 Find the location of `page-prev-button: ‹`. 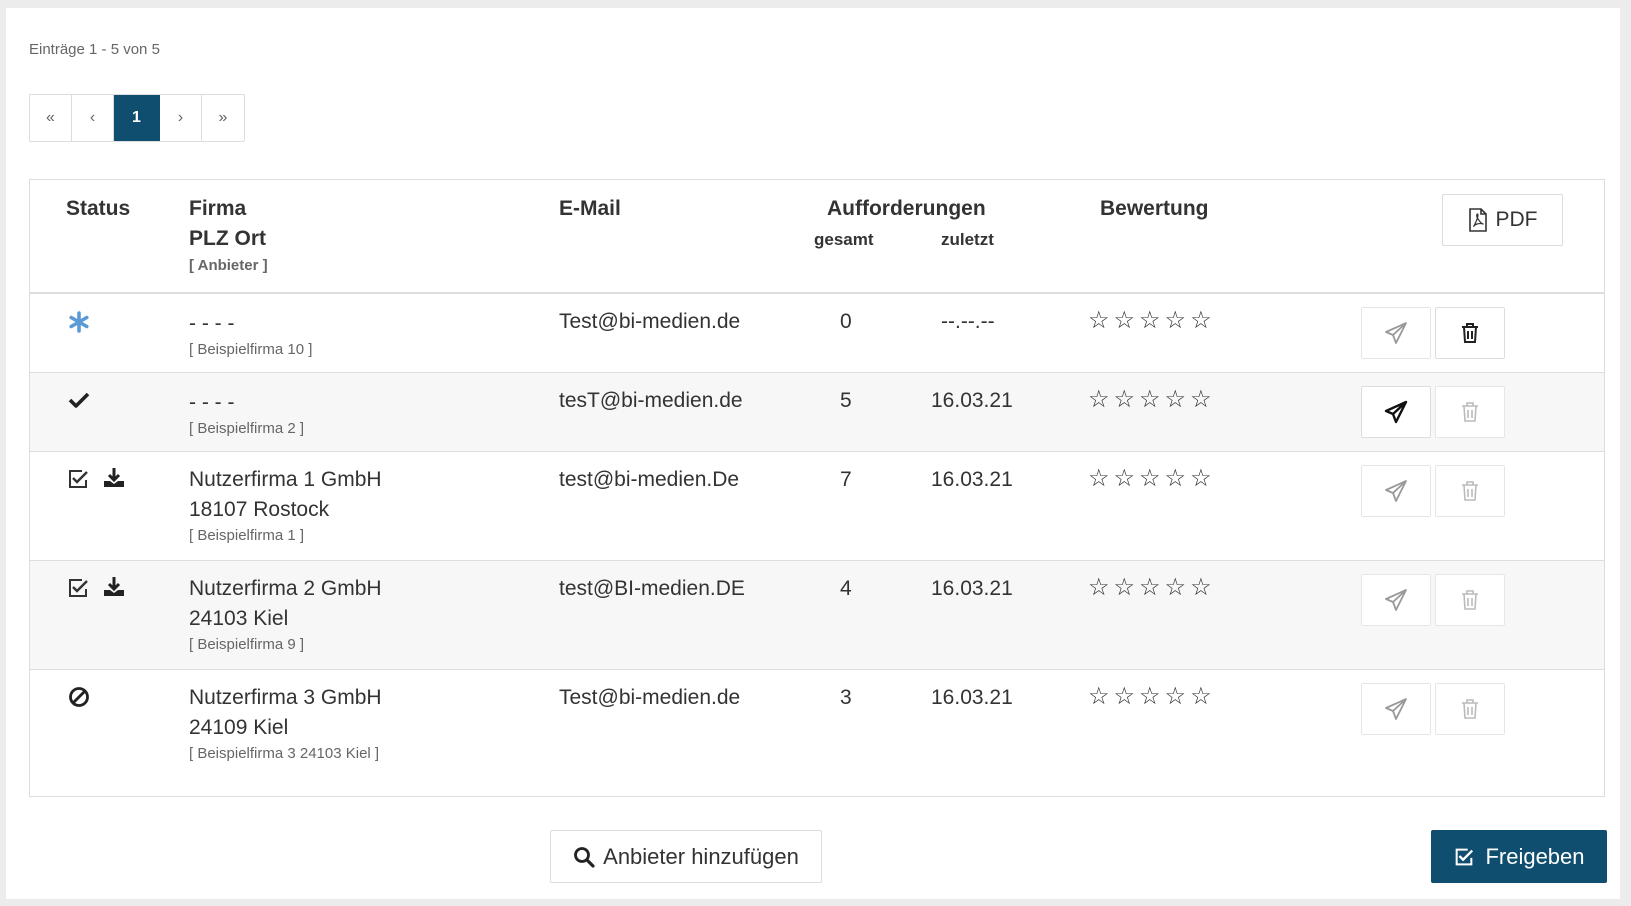

page-prev-button: ‹ is located at coordinates (93, 118).